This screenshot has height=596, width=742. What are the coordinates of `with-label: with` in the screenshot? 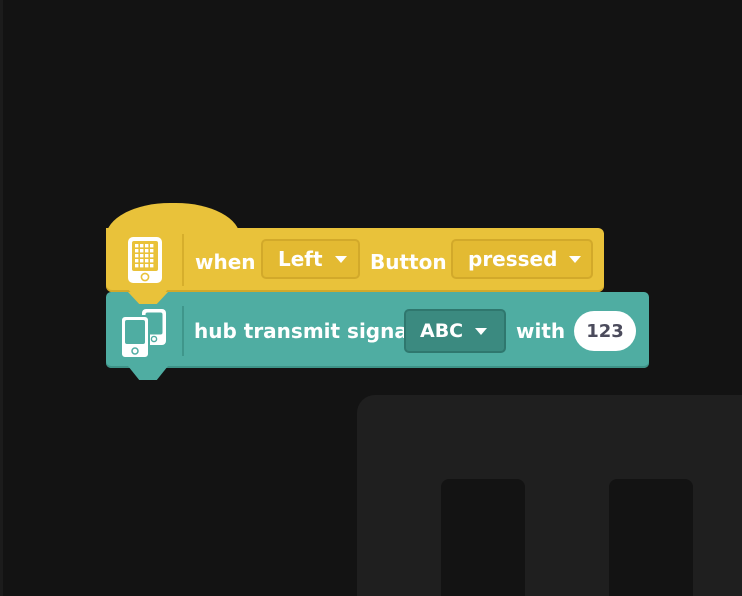 It's located at (541, 331).